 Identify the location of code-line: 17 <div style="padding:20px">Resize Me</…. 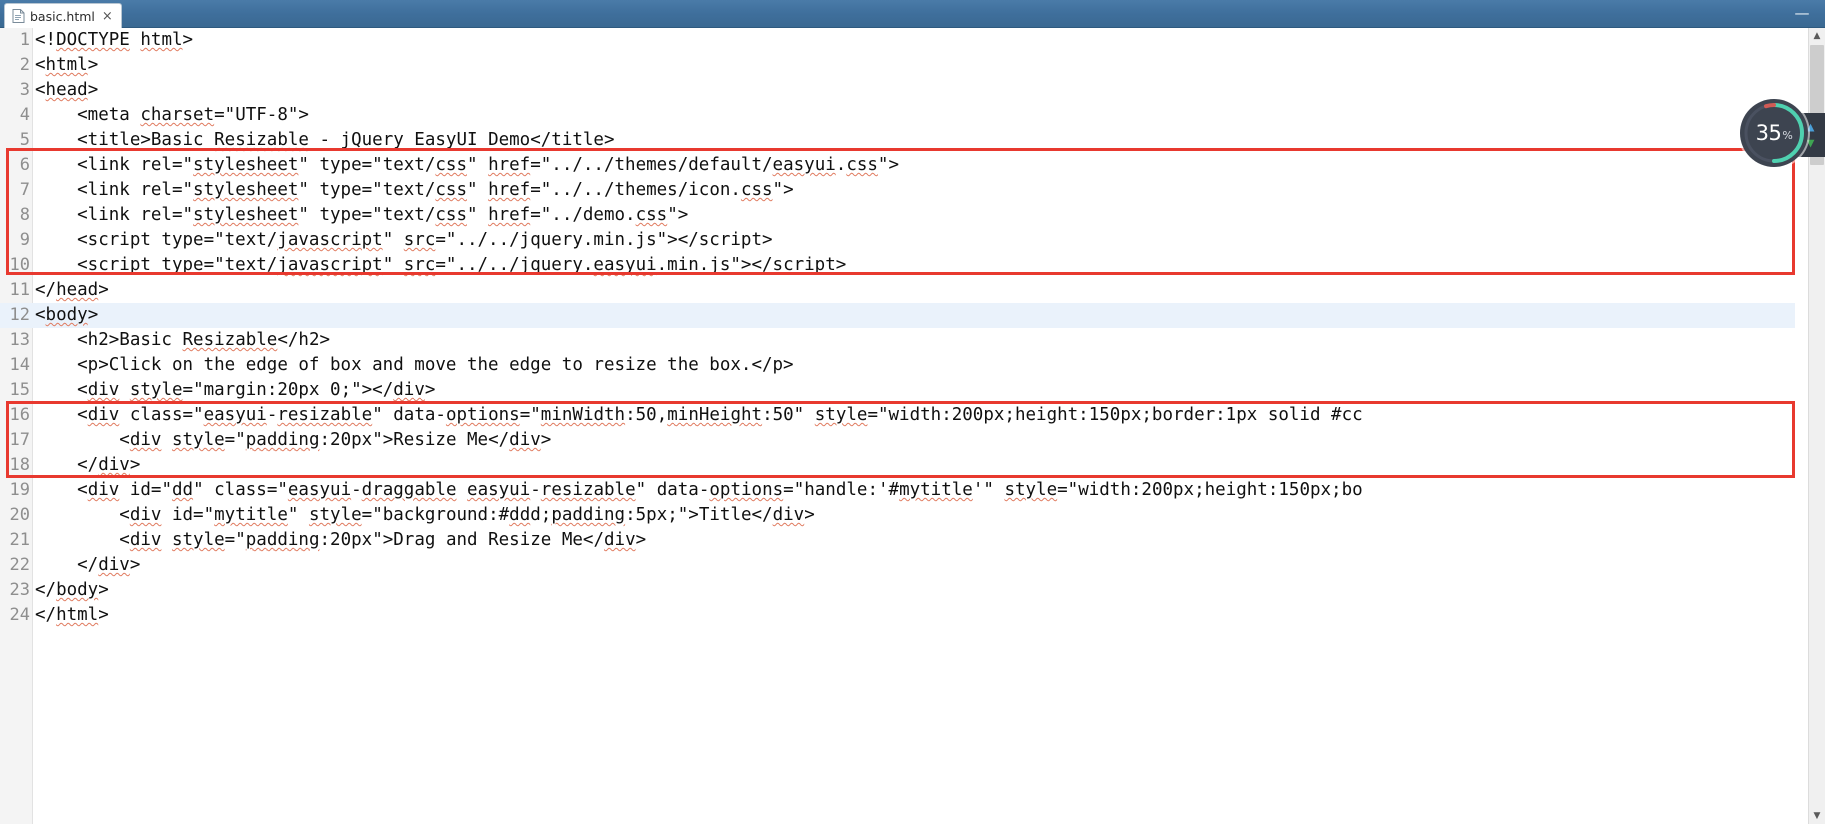
(897, 440).